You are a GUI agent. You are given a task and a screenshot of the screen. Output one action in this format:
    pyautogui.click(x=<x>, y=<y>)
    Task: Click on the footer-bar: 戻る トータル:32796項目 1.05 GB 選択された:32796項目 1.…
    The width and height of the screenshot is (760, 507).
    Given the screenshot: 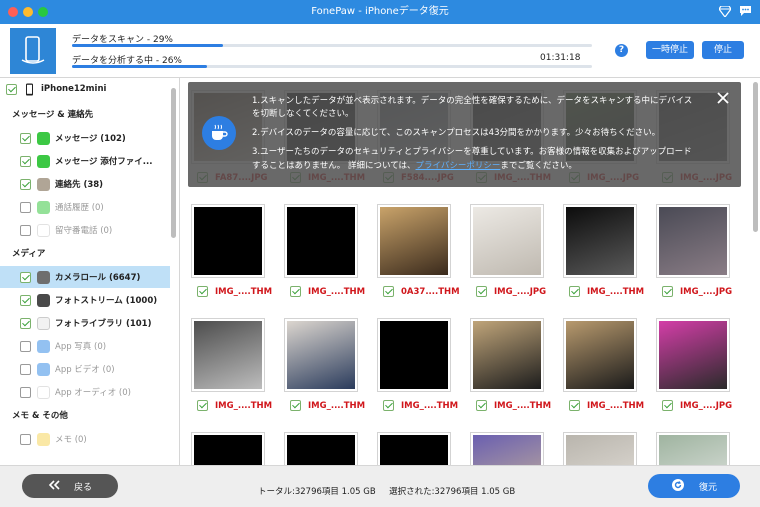 What is the action you would take?
    pyautogui.click(x=380, y=486)
    